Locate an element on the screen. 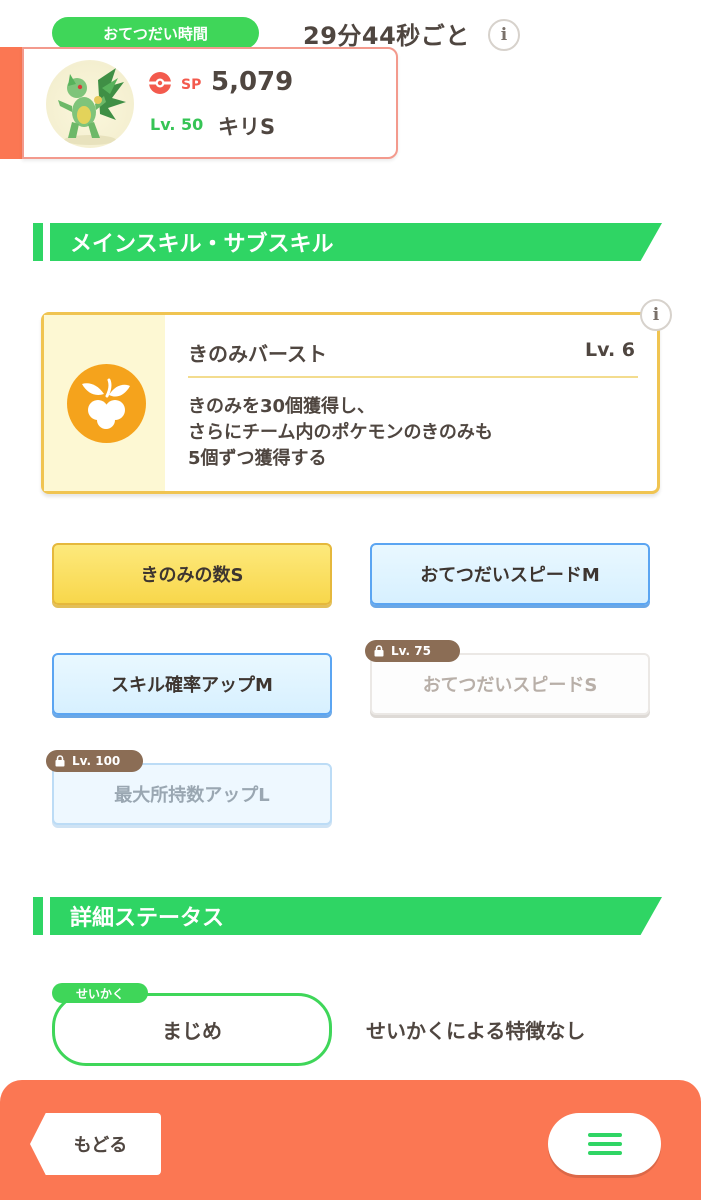 The height and width of the screenshot is (1200, 701). main-skill-description-line: きのみを30個獲得し、 is located at coordinates (282, 406).